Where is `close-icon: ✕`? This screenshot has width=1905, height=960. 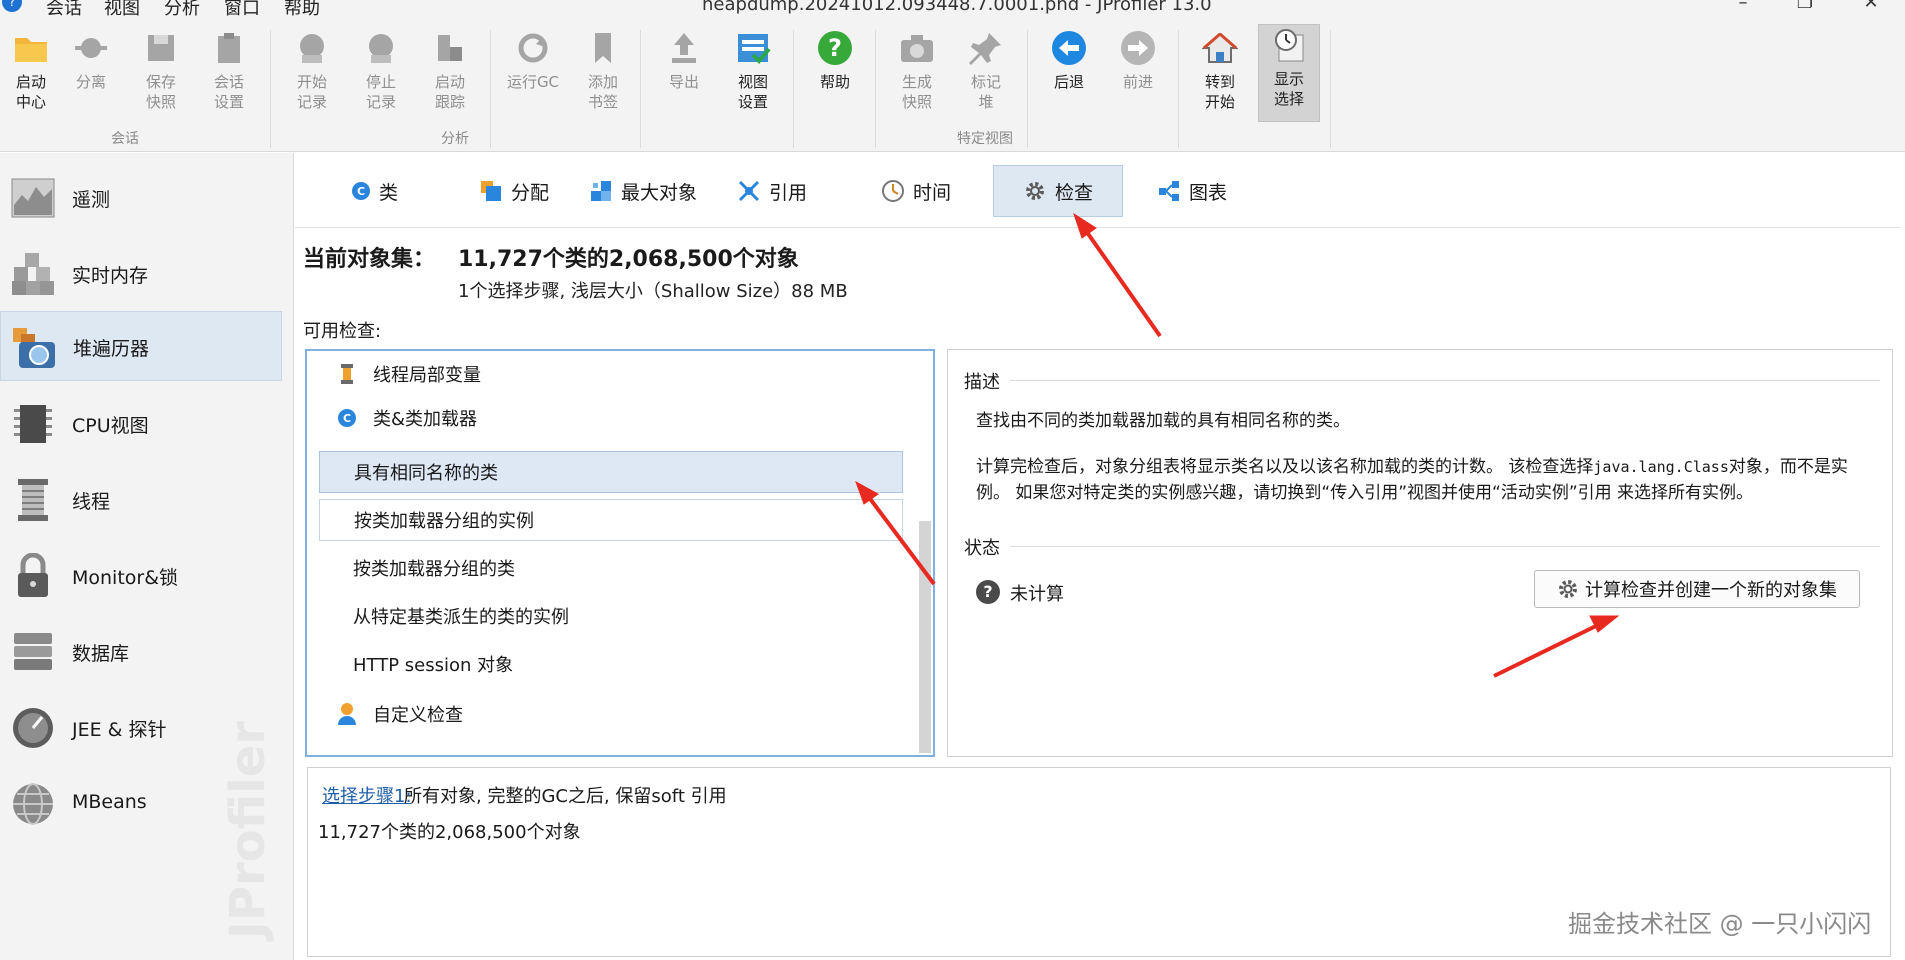 close-icon: ✕ is located at coordinates (1871, 8).